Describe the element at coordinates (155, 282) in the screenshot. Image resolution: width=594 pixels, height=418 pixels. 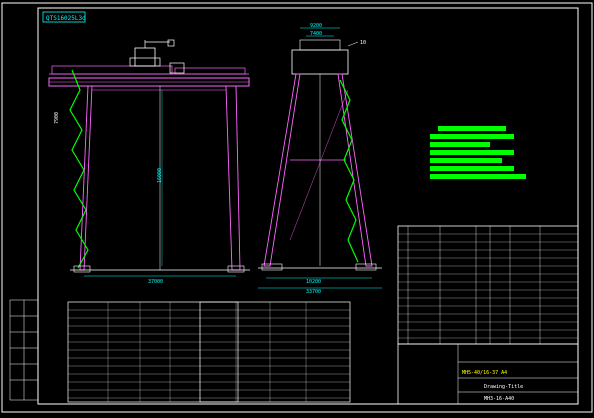
I see `dim-span: 37000` at that location.